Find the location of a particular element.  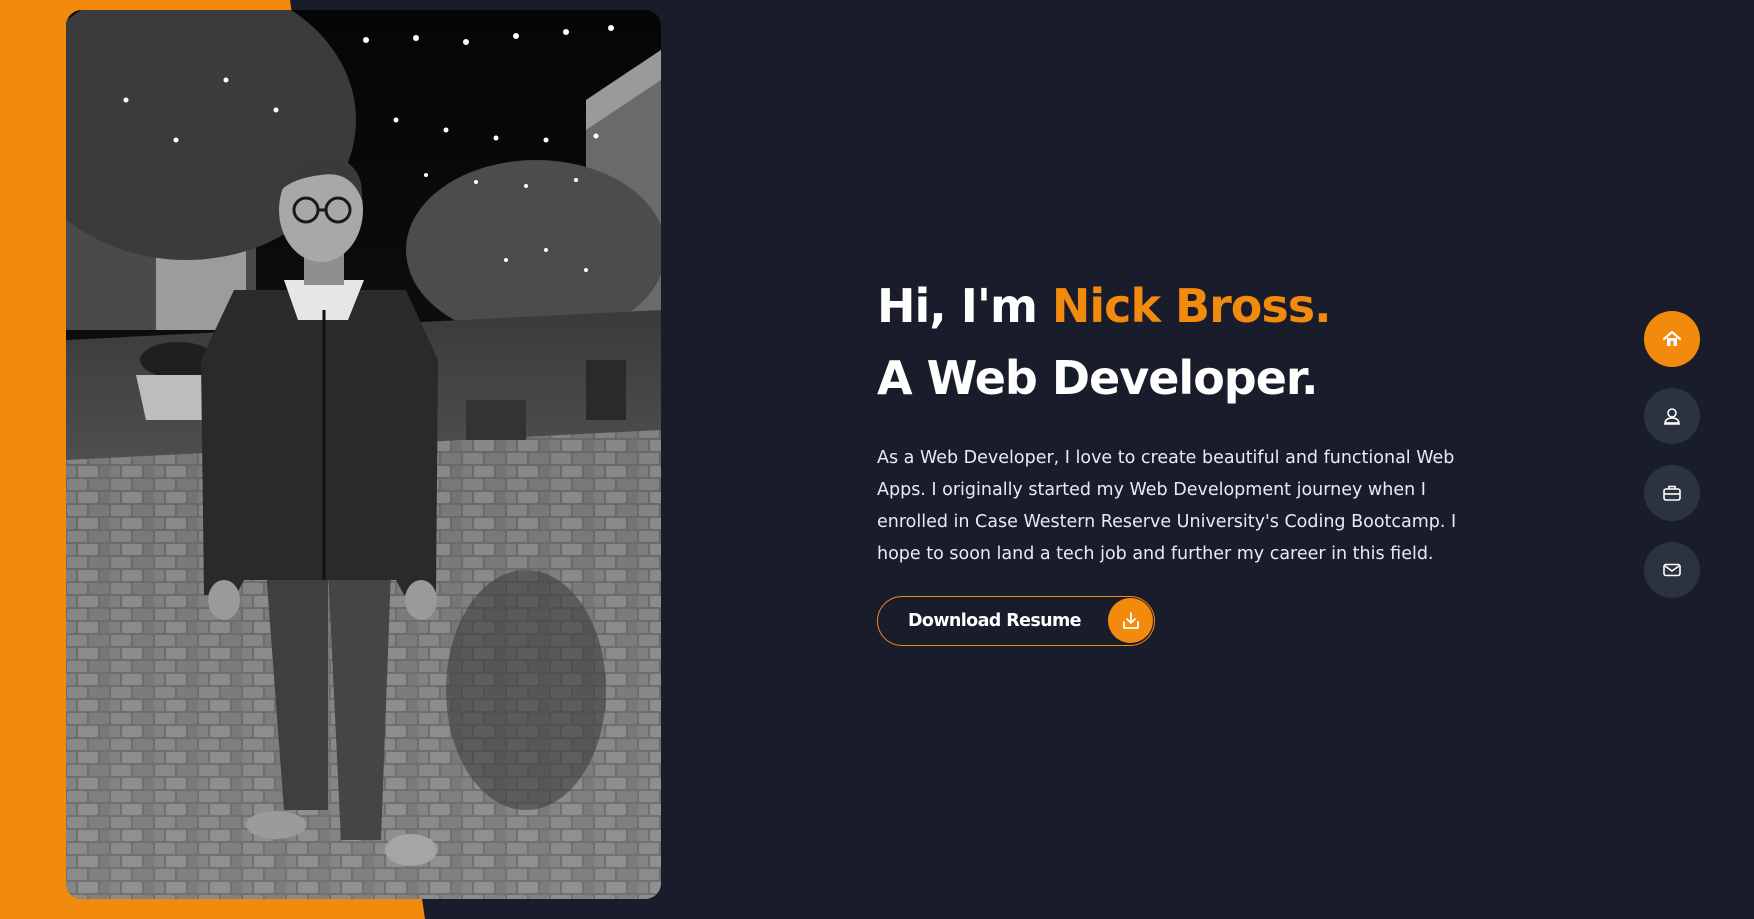

nav-portfolio-button is located at coordinates (1672, 493).